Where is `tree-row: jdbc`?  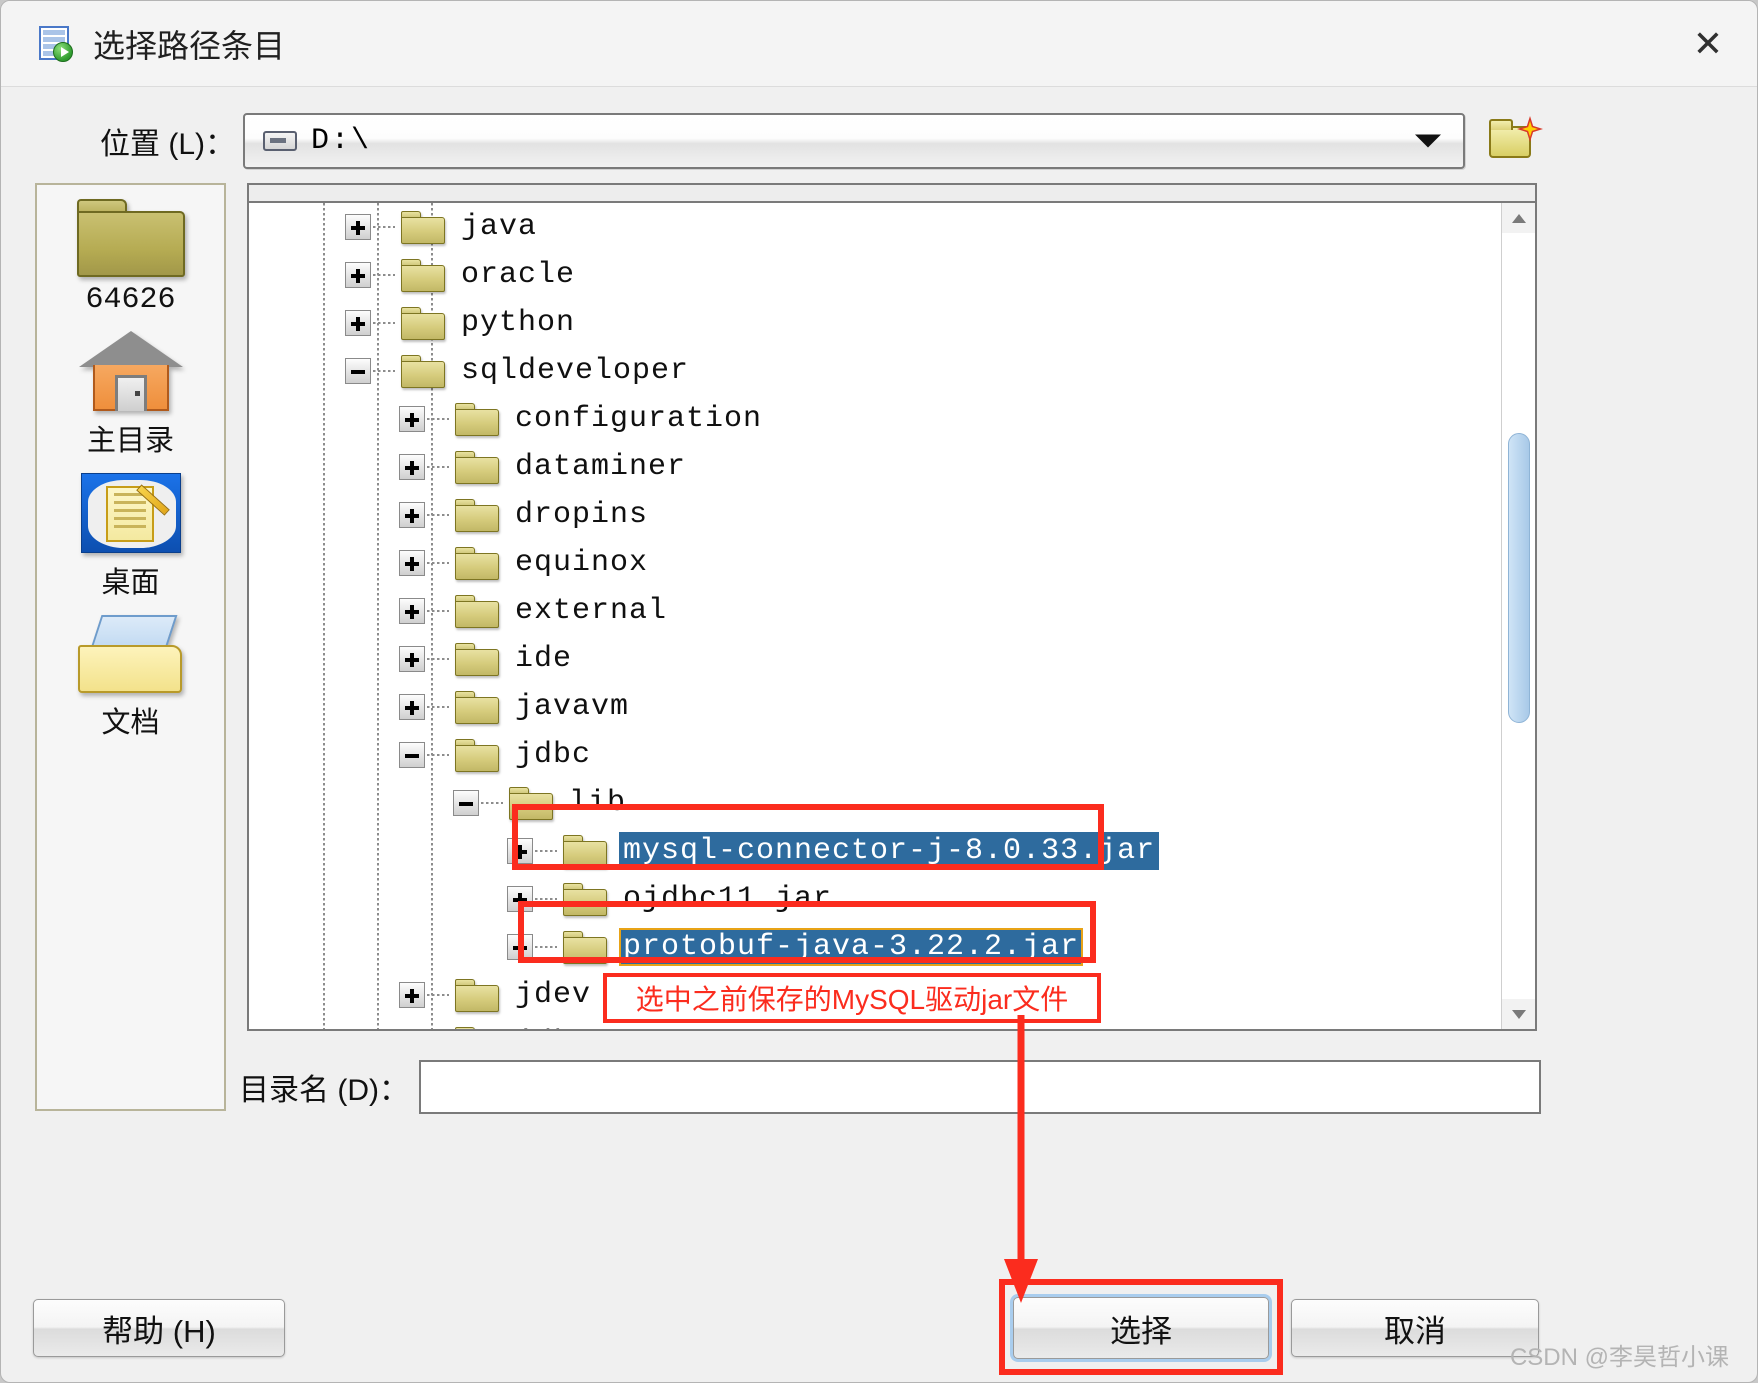
tree-row: jdbc is located at coordinates (892, 755).